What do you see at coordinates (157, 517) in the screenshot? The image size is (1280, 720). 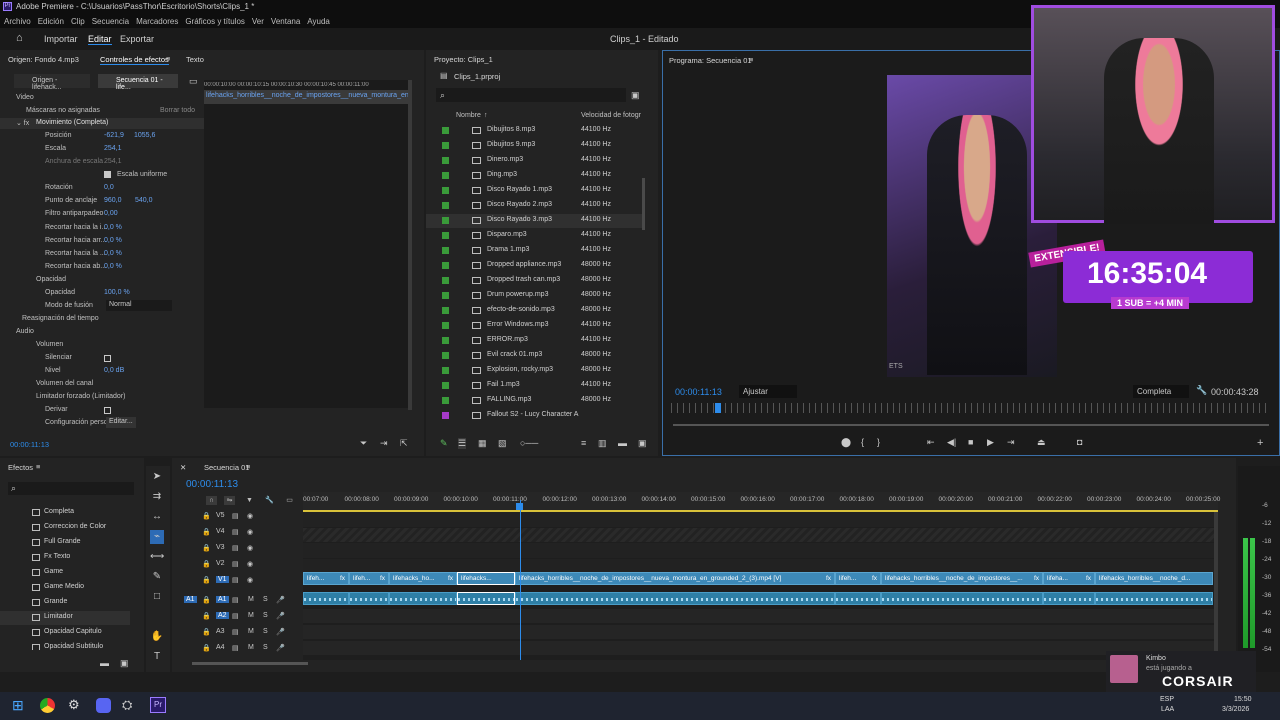 I see `ripple-tool-icon: ↔` at bounding box center [157, 517].